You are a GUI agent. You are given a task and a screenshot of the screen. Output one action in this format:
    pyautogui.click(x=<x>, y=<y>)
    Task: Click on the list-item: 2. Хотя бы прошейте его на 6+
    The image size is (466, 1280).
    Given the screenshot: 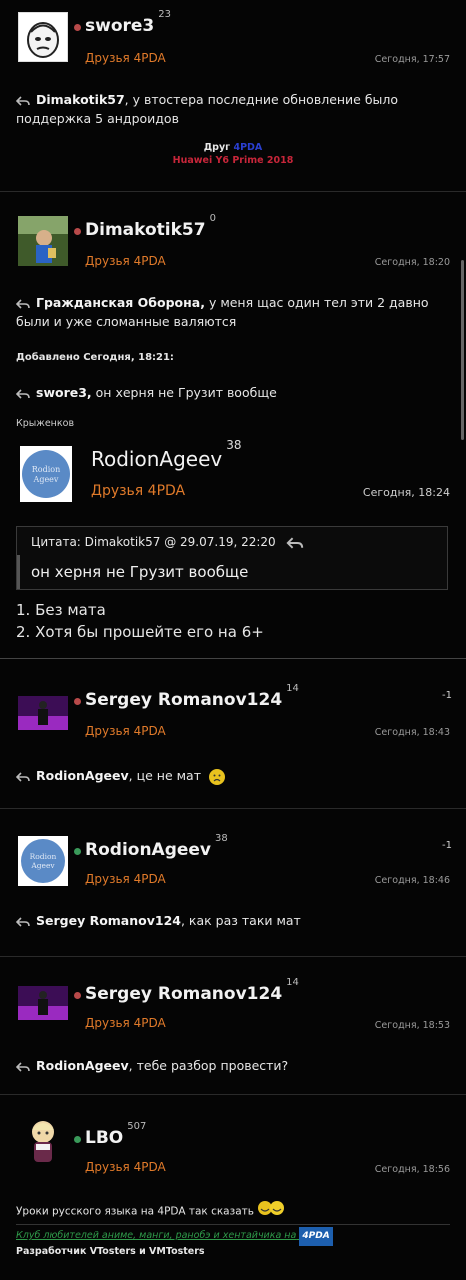 What is the action you would take?
    pyautogui.click(x=140, y=632)
    